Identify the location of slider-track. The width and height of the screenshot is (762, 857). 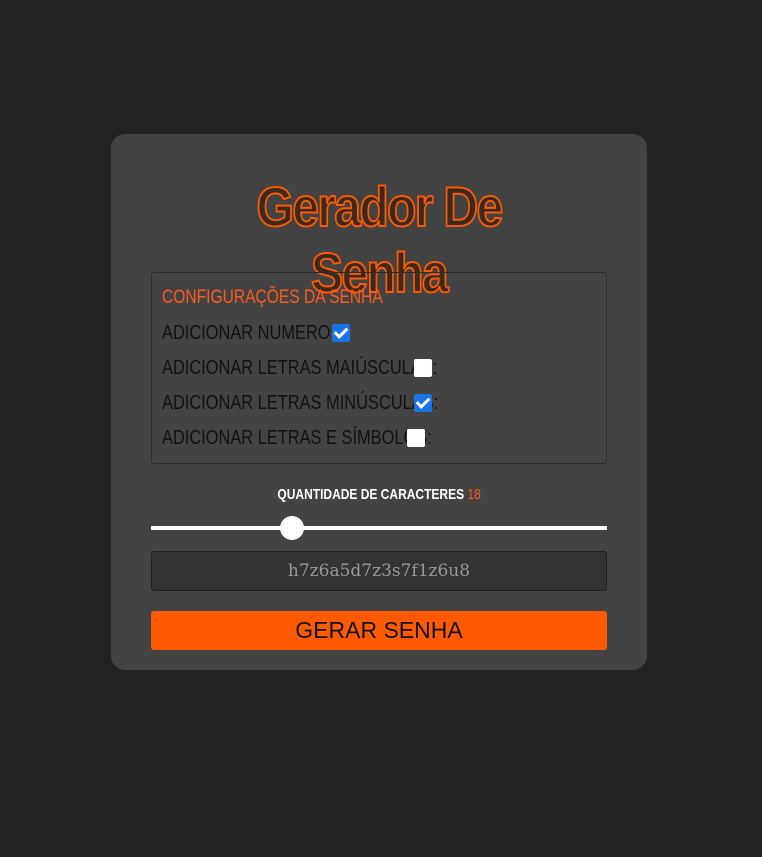
(379, 528).